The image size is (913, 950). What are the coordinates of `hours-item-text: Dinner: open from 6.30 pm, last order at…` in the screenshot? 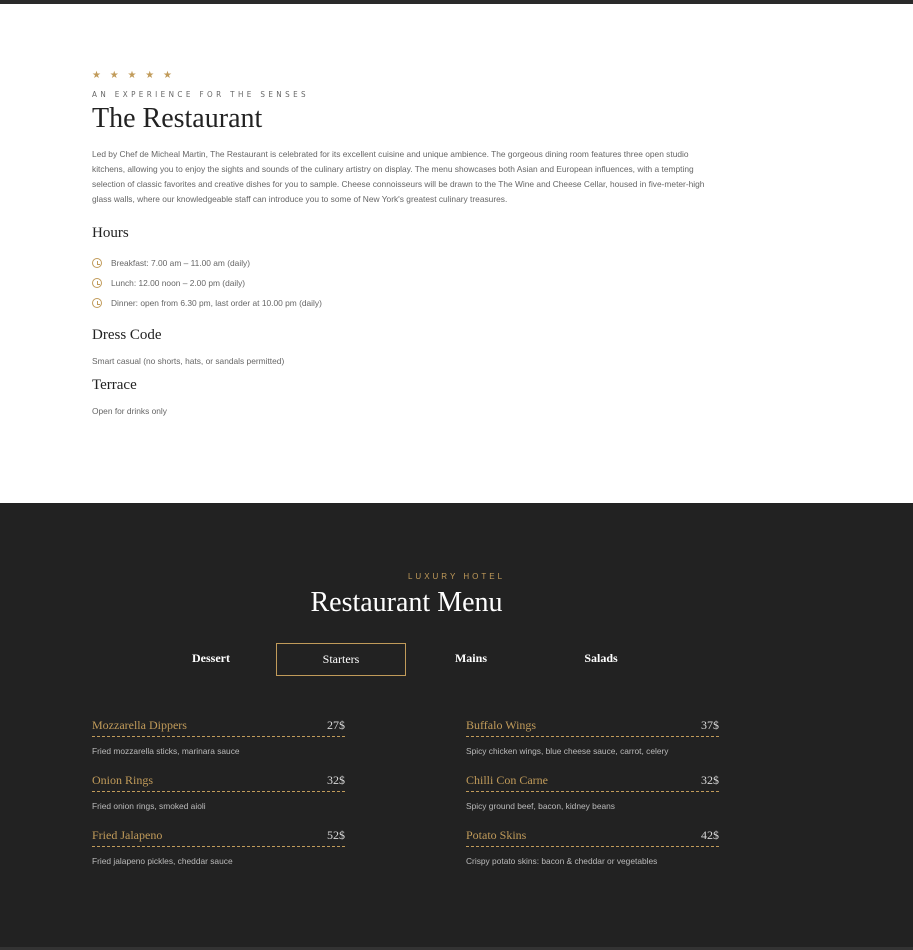 It's located at (216, 303).